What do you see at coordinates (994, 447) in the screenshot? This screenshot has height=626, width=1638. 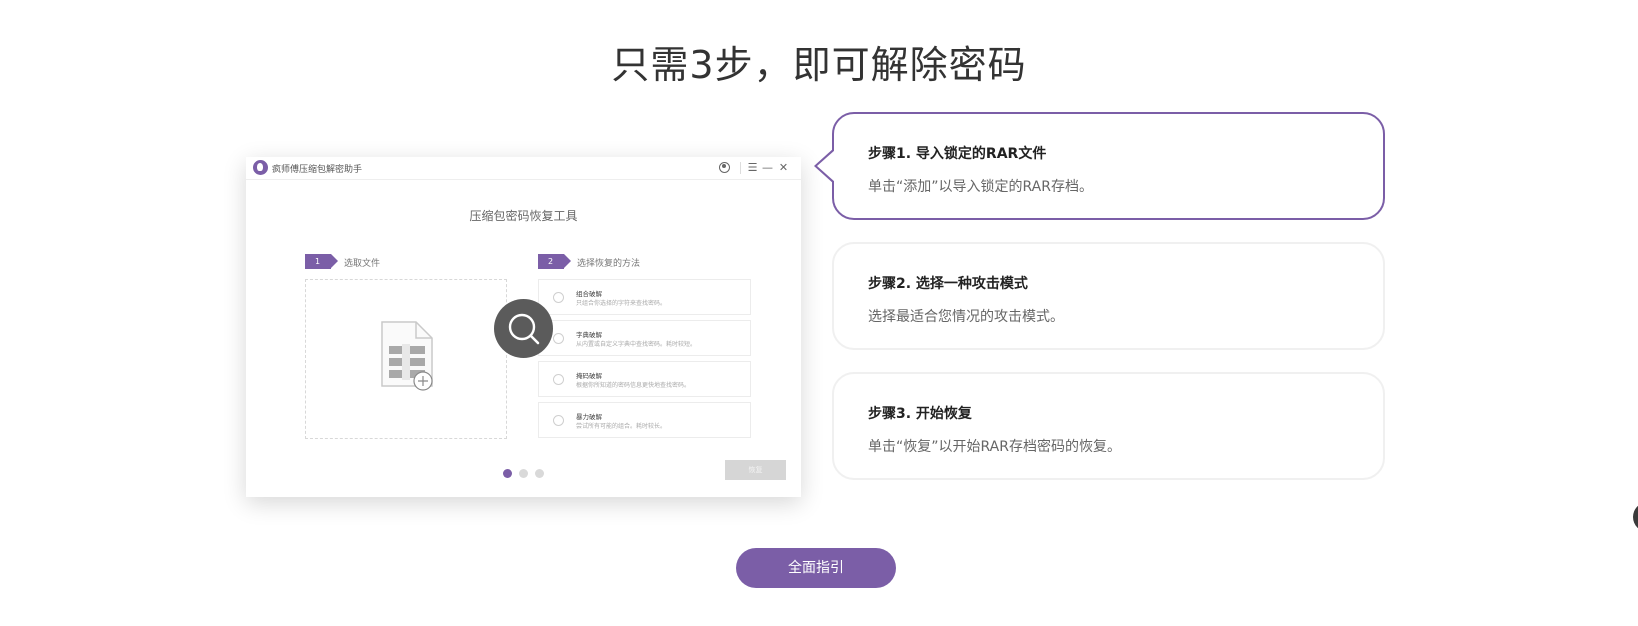 I see `step-card-desc: 单击“恢复”以开始RAR存档密码的恢复。` at bounding box center [994, 447].